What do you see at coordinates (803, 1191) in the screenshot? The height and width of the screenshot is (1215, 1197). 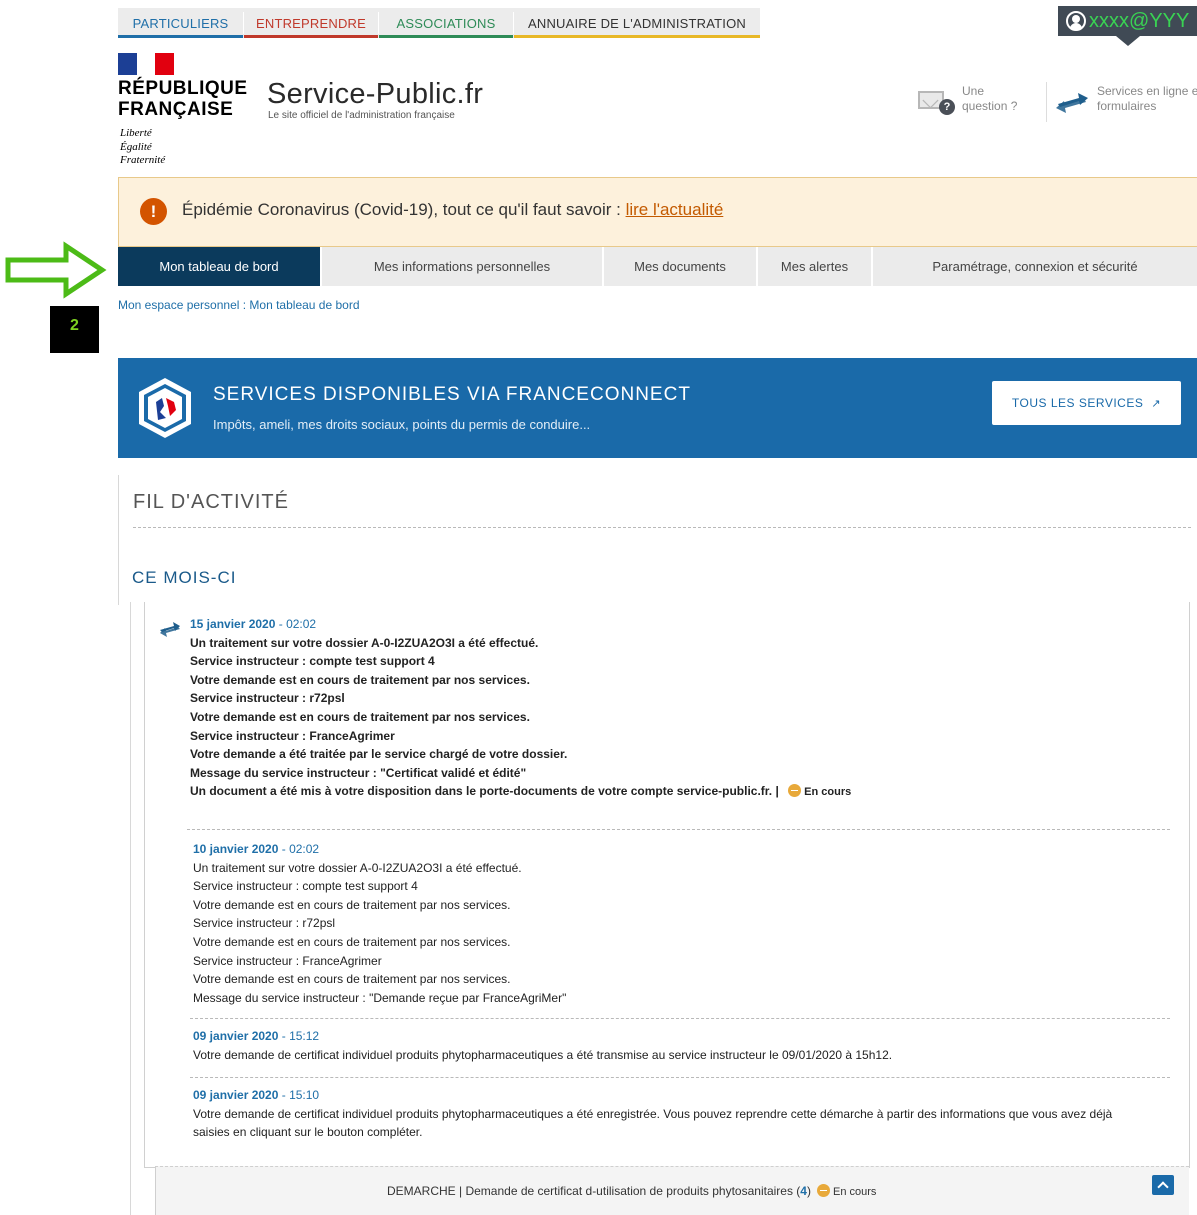 I see `demarche-count: 4` at bounding box center [803, 1191].